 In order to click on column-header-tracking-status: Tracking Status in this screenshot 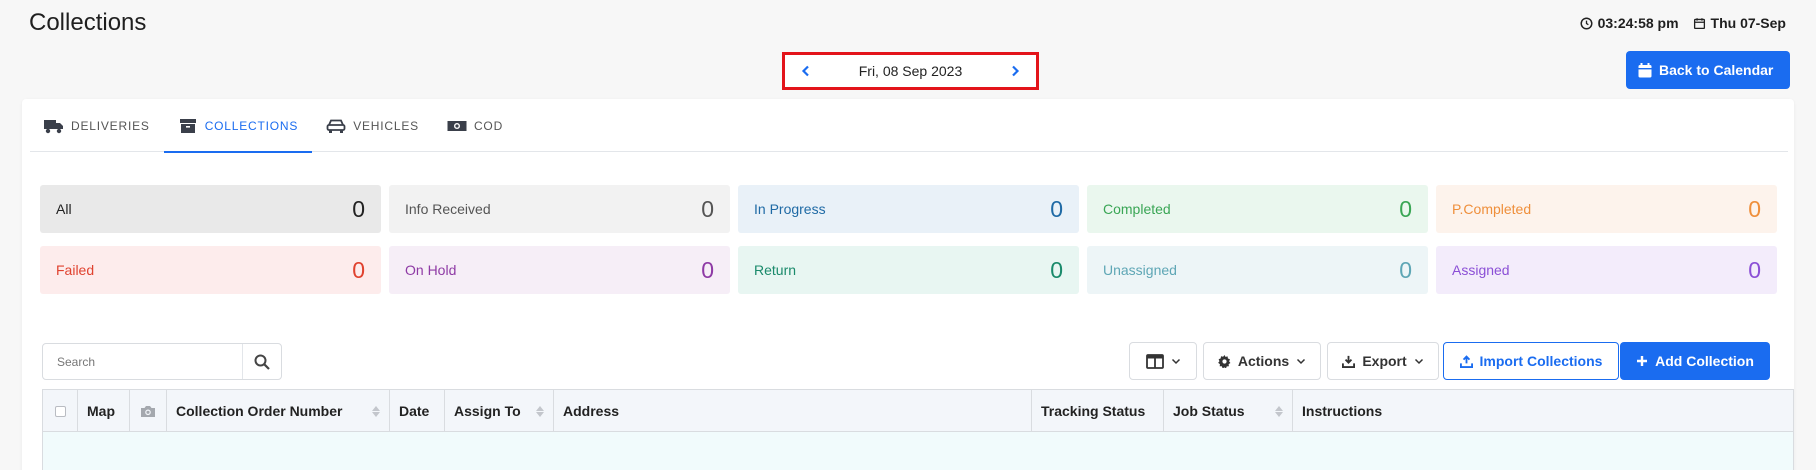, I will do `click(1098, 411)`.